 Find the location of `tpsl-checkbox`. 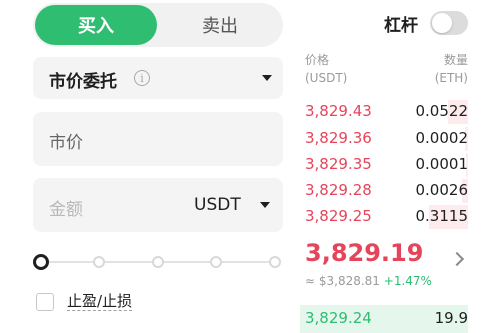

tpsl-checkbox is located at coordinates (45, 301).